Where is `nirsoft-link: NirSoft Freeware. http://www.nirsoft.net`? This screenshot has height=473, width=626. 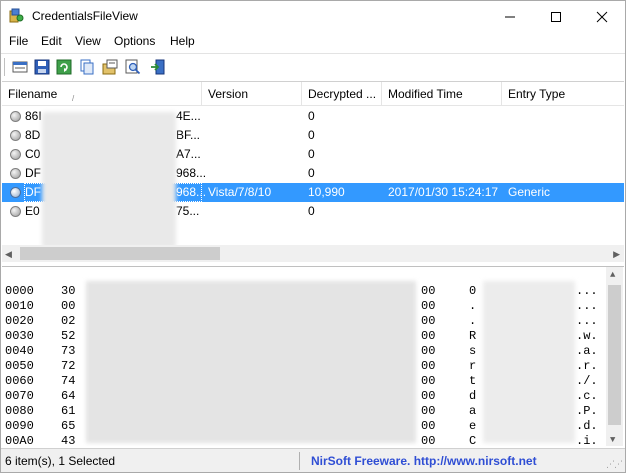
nirsoft-link: NirSoft Freeware. http://www.nirsoft.net is located at coordinates (424, 461).